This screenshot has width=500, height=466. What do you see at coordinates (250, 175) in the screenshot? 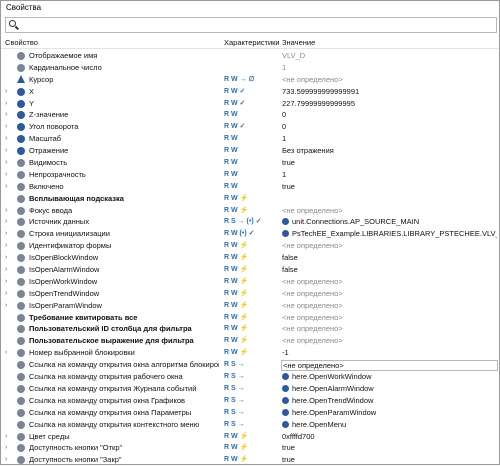
I see `property-row: › Непрозрачность R W 1` at bounding box center [250, 175].